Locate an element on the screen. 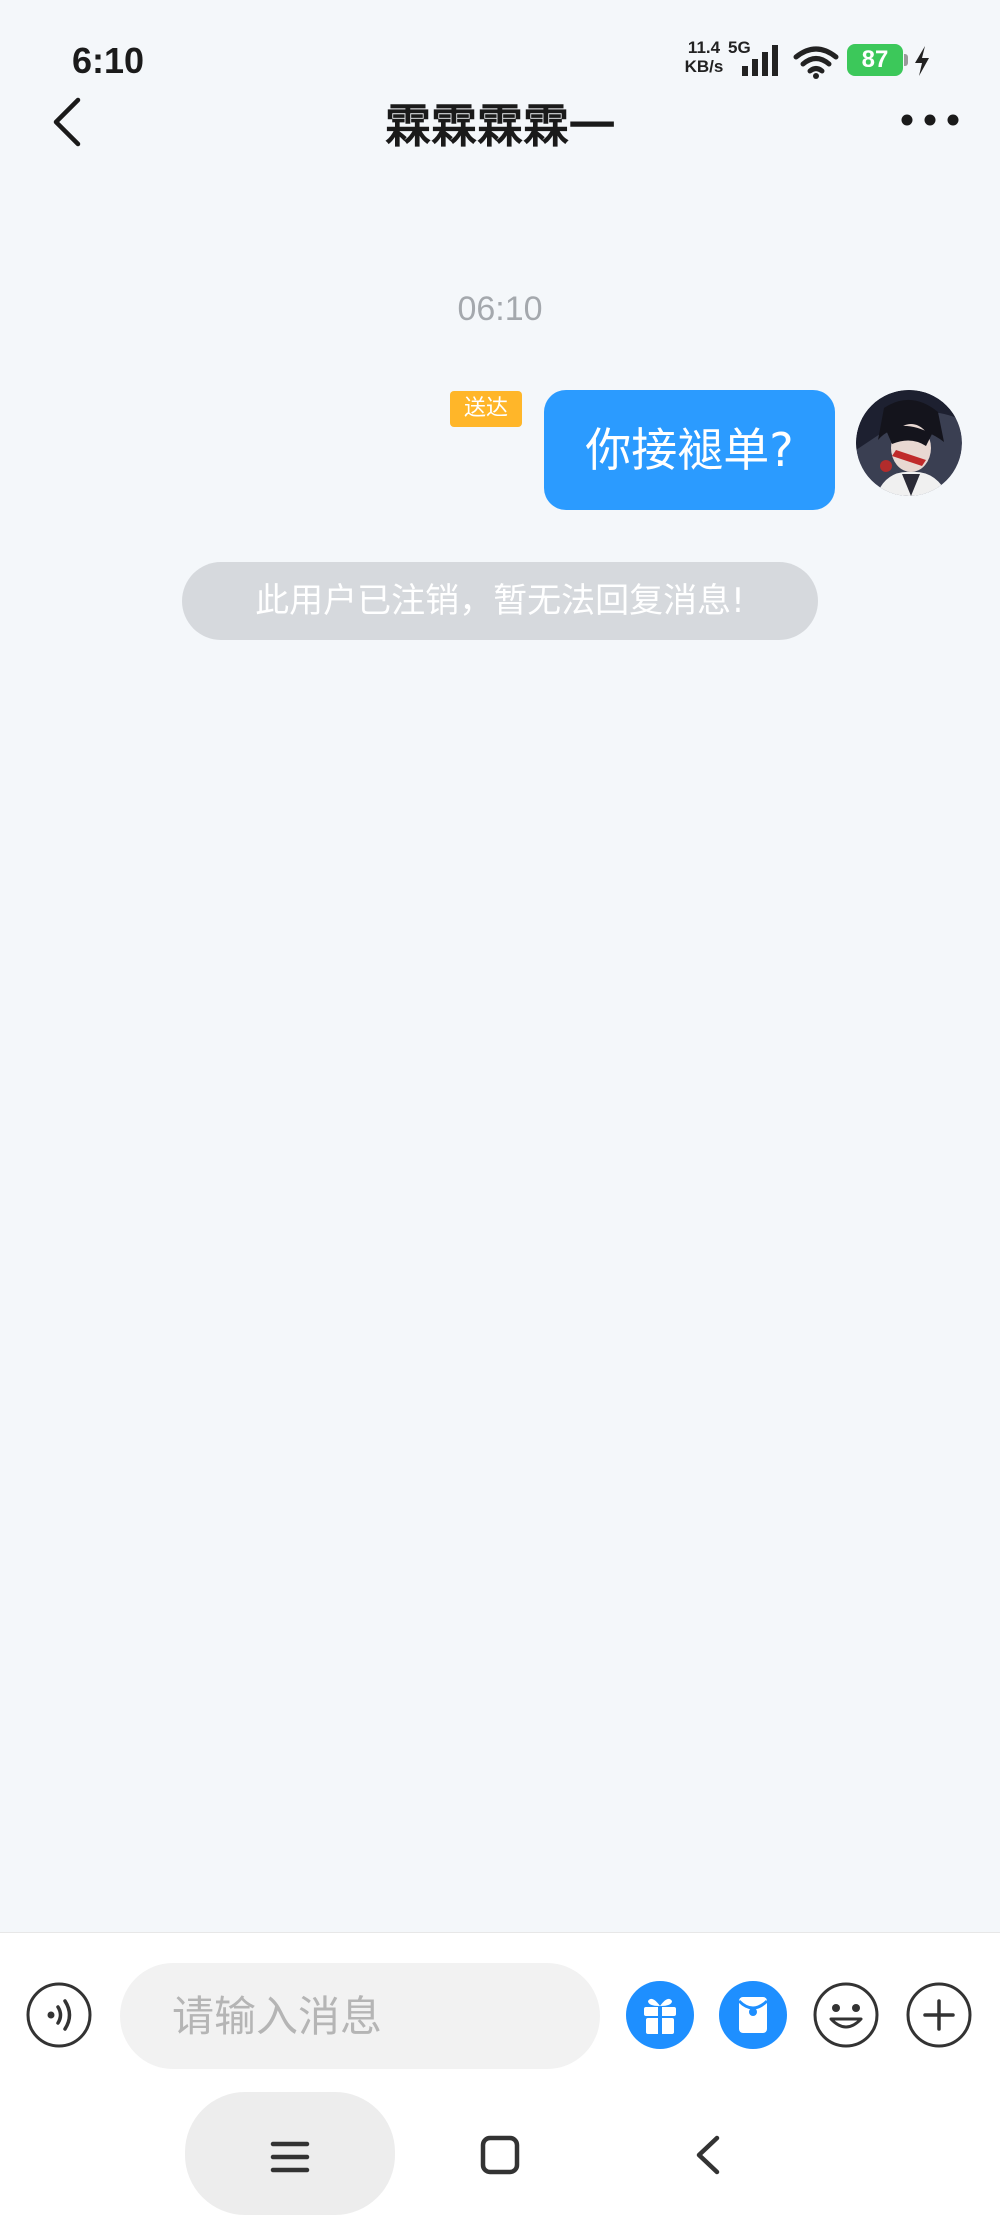 The height and width of the screenshot is (2215, 1000). battery-level: 87 is located at coordinates (875, 60).